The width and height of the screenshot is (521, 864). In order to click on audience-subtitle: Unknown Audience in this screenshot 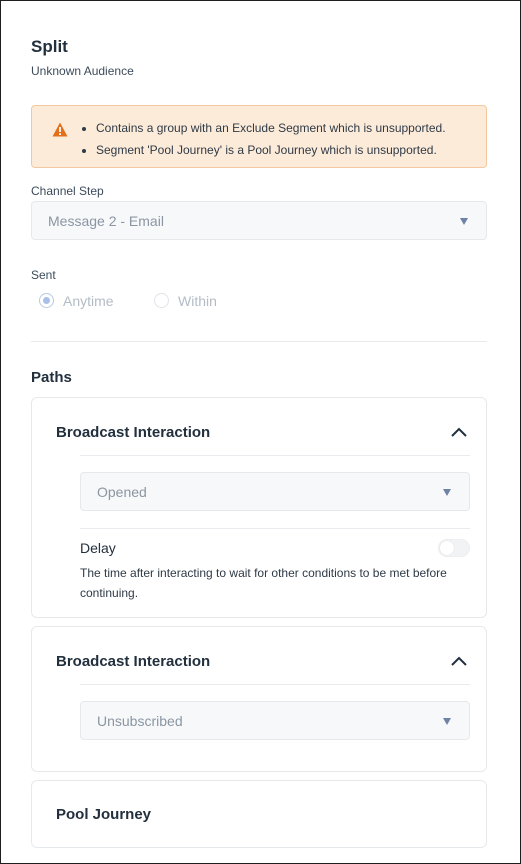, I will do `click(82, 71)`.